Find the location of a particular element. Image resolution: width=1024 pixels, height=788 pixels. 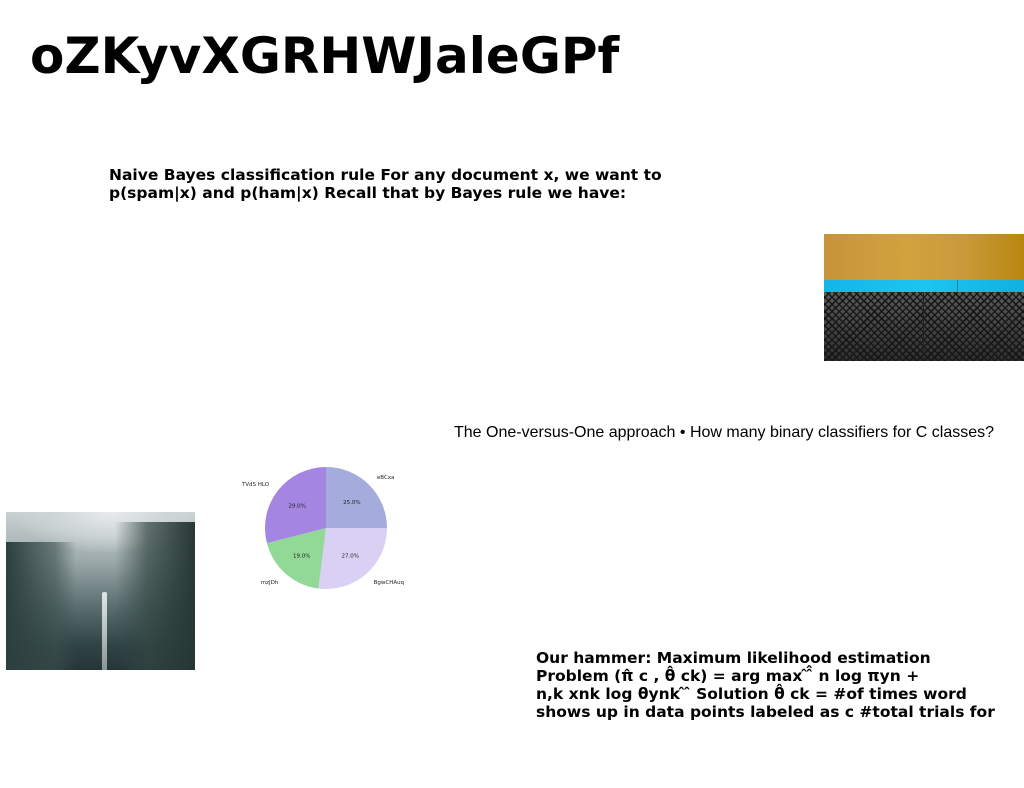

slide-title: oZKyvXGRHWJaleGPf is located at coordinates (325, 56).